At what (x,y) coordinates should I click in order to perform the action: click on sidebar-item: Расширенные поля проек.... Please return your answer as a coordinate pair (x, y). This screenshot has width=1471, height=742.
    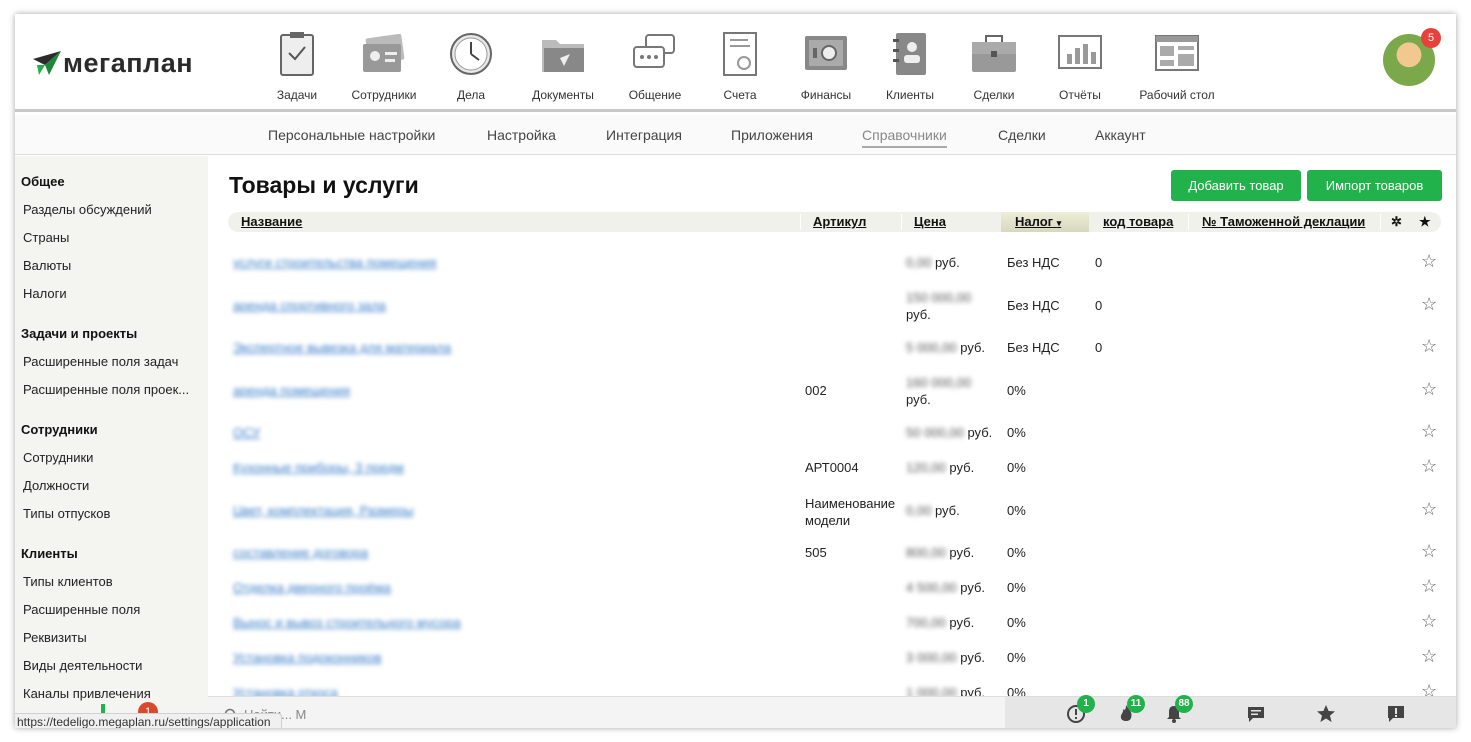
    Looking at the image, I should click on (114, 390).